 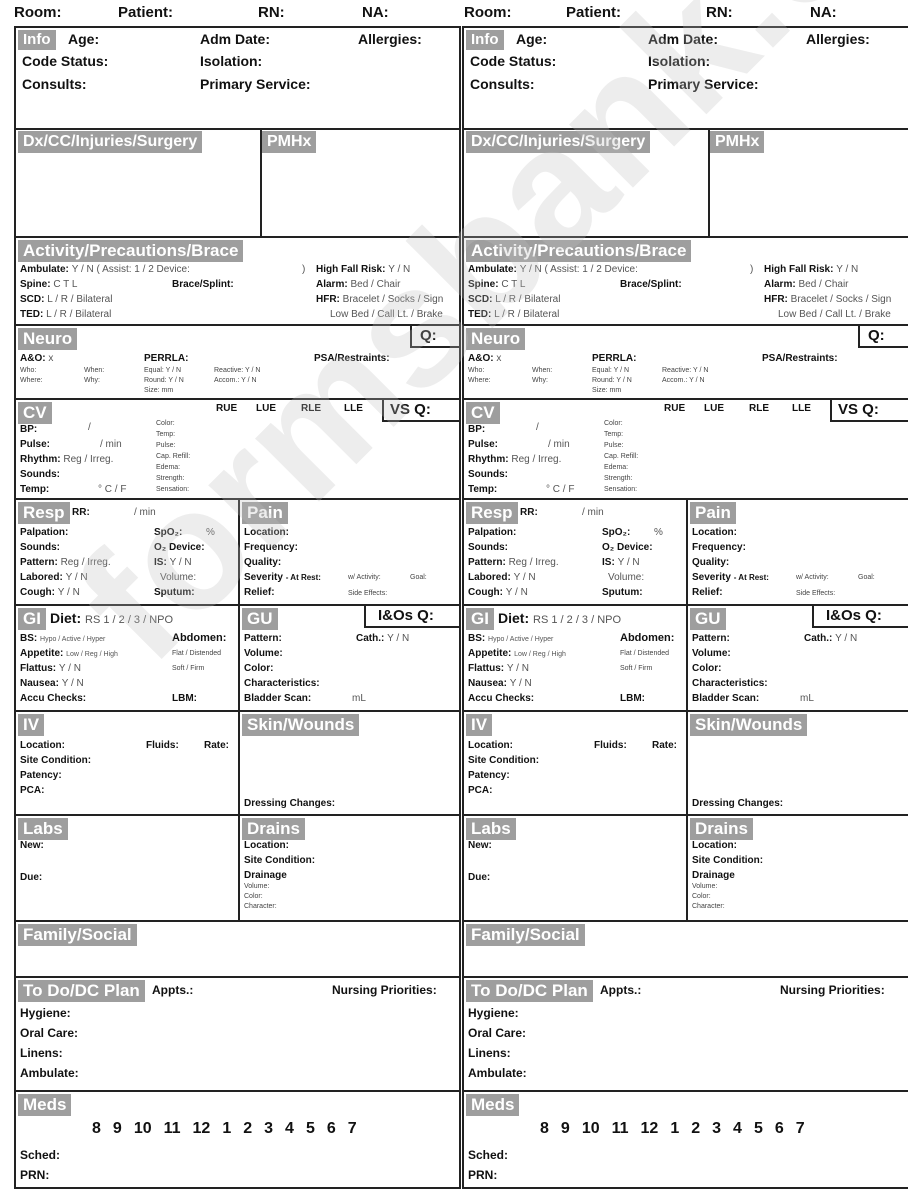 I want to click on pain-goal: Goal:, so click(x=866, y=577).